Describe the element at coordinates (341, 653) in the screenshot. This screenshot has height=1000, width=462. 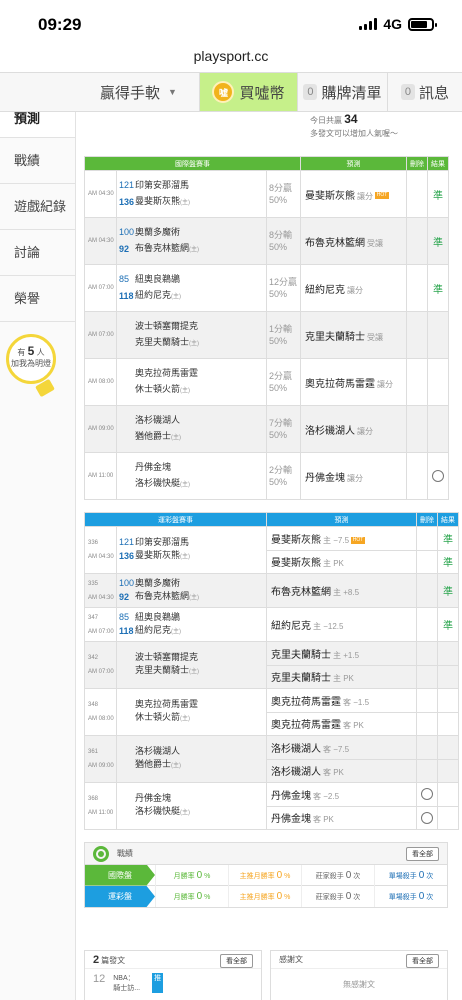
I see `prediction-pick: 克里夫蘭騎士主 +1.5` at that location.